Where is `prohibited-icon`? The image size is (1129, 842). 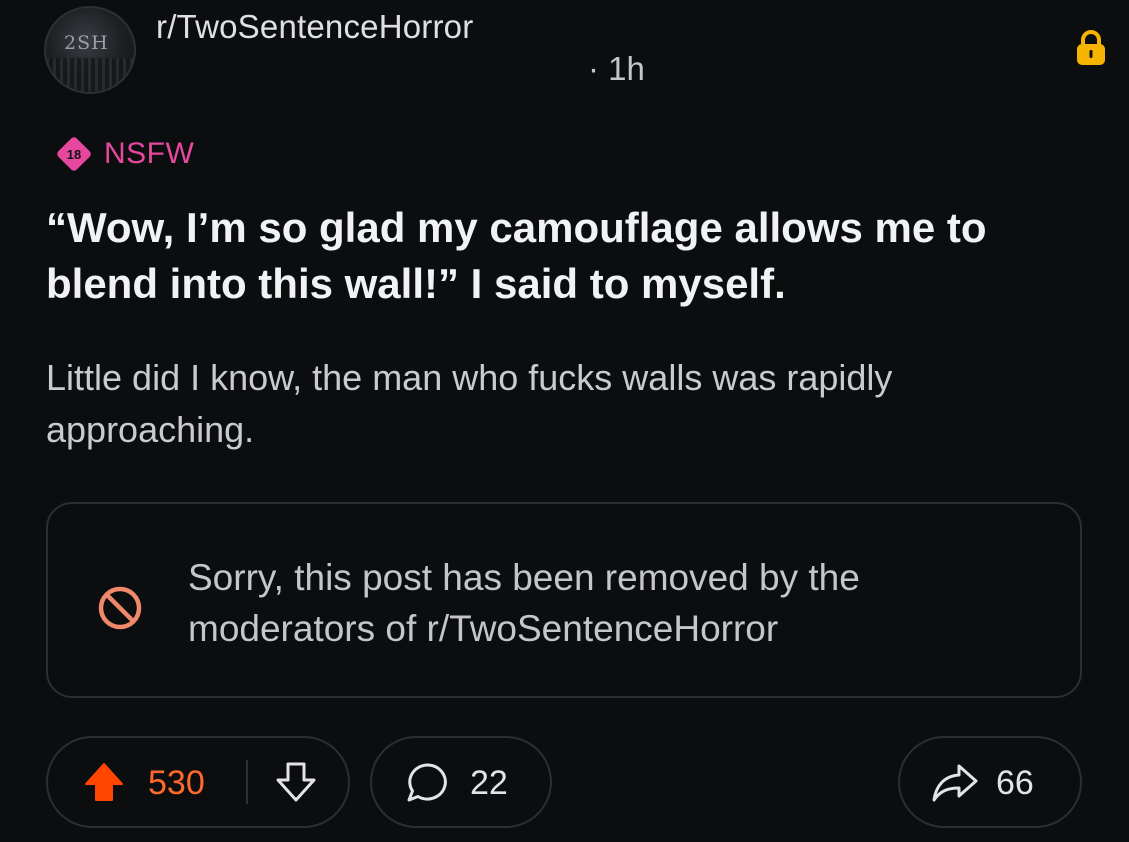 prohibited-icon is located at coordinates (120, 608).